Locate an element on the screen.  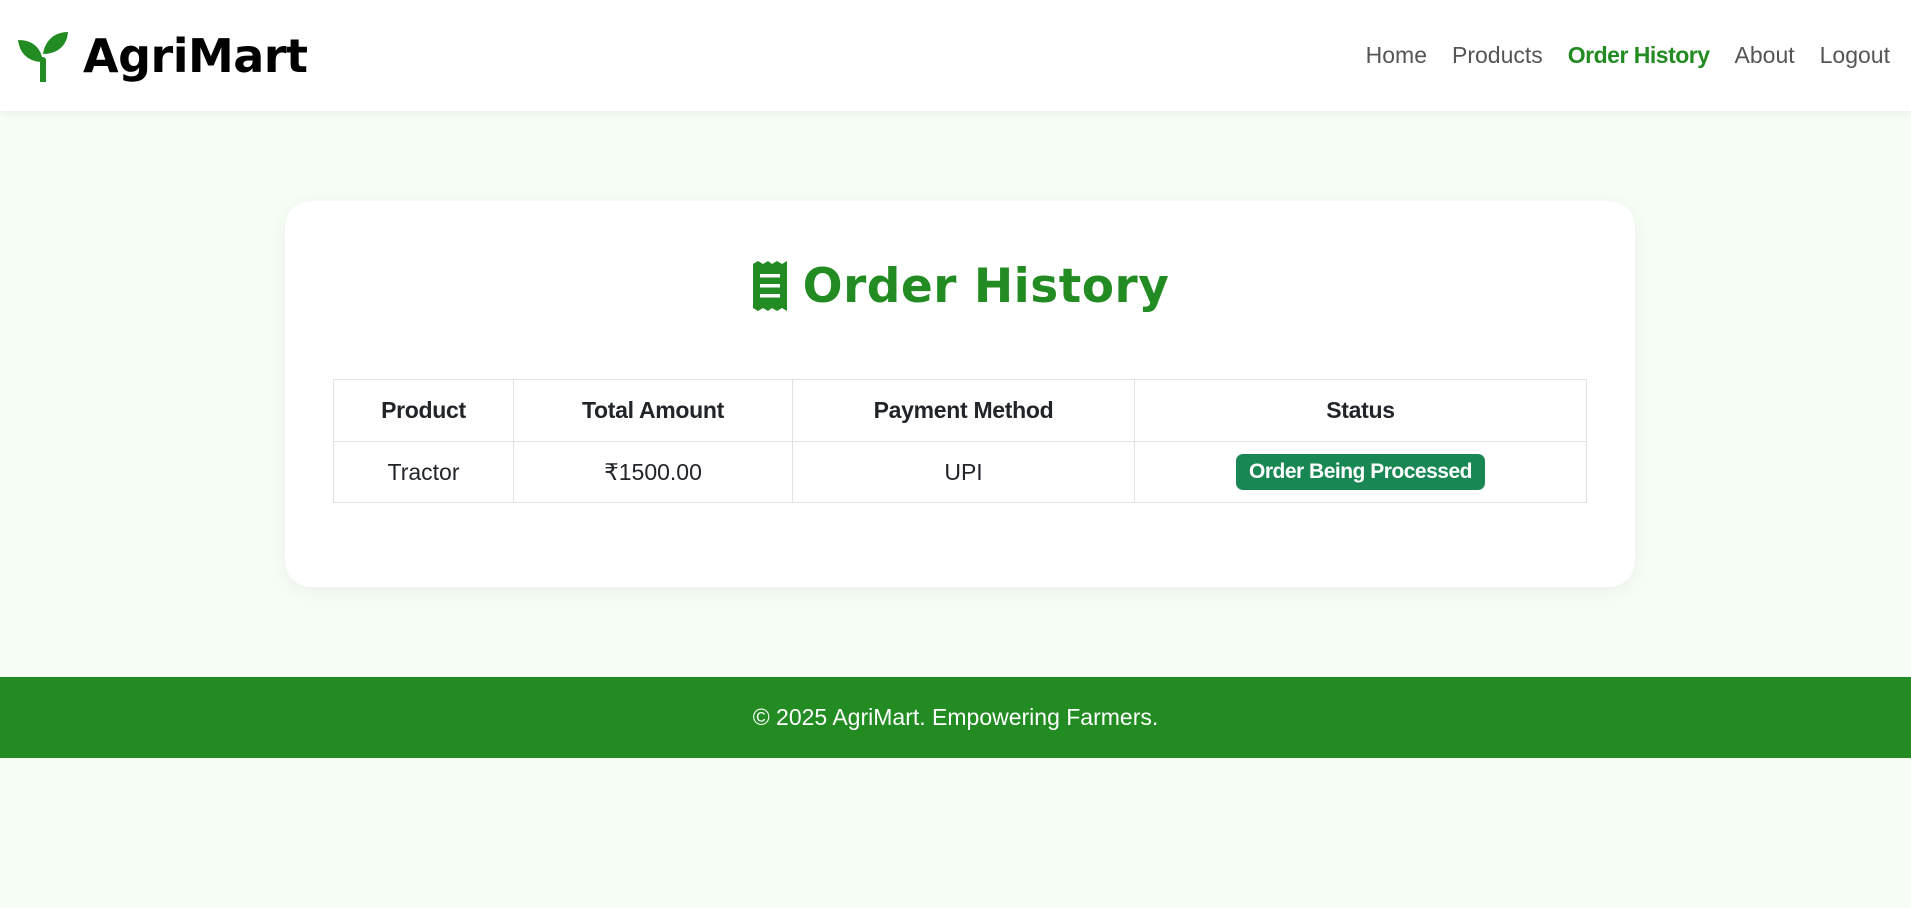
receipt-icon is located at coordinates (769, 286).